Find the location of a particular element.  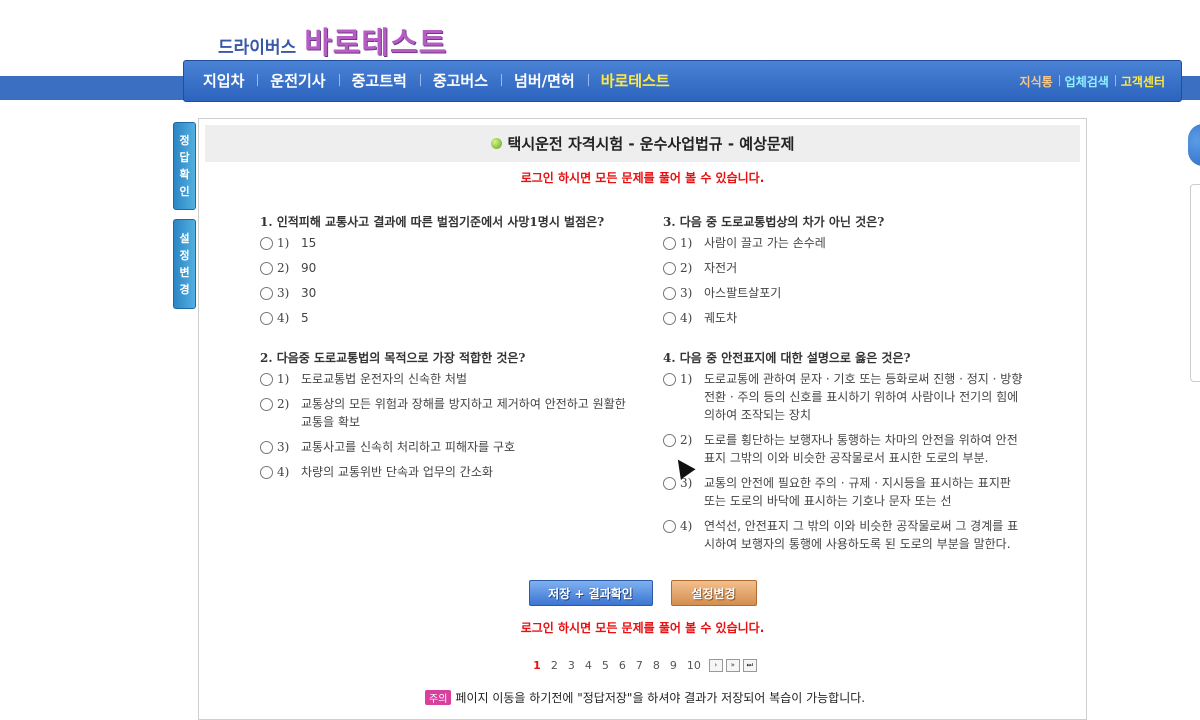

nav-item-used-truck: 중고트럭 is located at coordinates (379, 80).